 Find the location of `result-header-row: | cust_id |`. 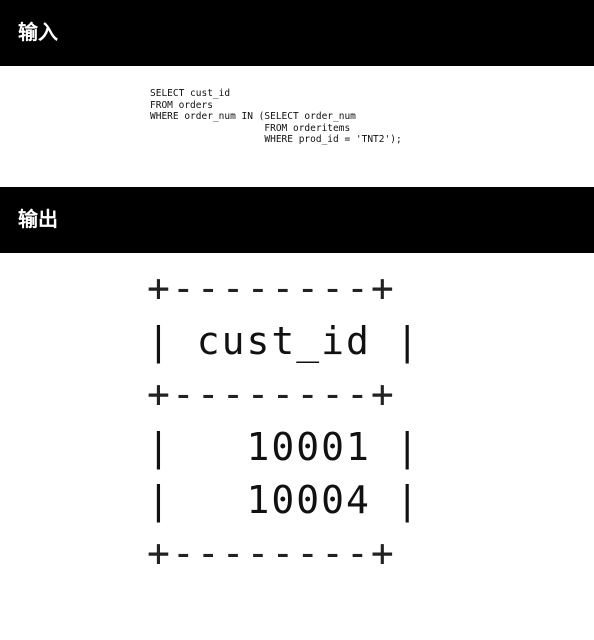

result-header-row: | cust_id | is located at coordinates (284, 341).